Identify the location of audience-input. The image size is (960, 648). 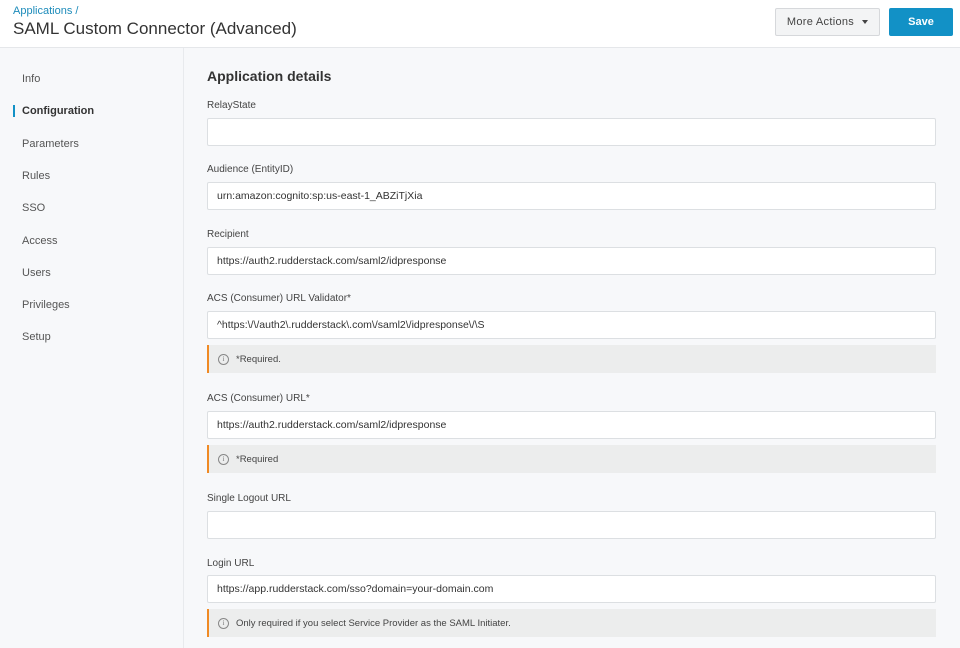
(571, 196).